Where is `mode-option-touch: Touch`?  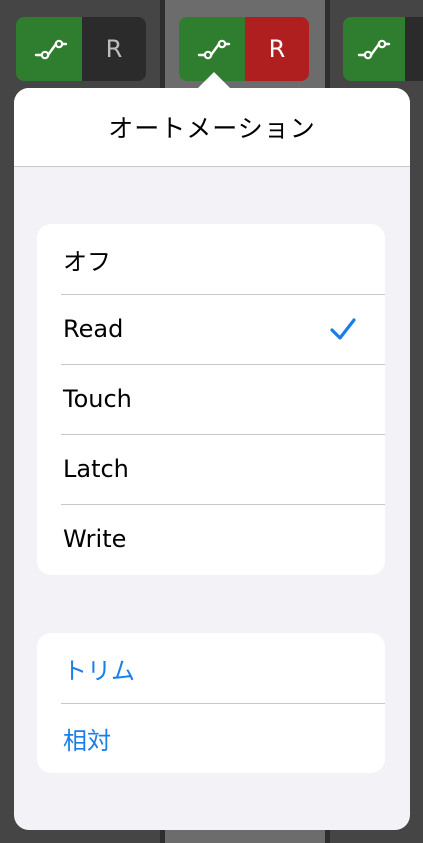
mode-option-touch: Touch is located at coordinates (211, 399).